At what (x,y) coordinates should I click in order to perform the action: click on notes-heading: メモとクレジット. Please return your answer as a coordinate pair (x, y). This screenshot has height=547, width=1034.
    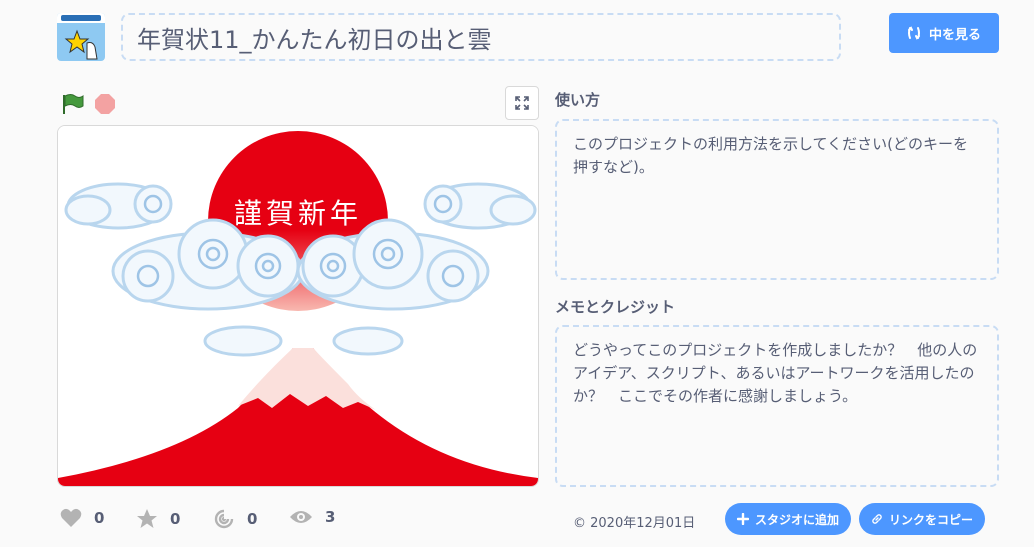
    Looking at the image, I should click on (615, 307).